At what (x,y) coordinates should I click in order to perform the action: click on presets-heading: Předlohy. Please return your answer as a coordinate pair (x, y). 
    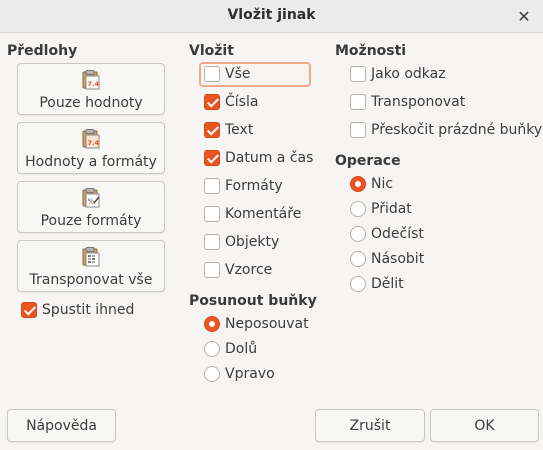
    Looking at the image, I should click on (42, 51).